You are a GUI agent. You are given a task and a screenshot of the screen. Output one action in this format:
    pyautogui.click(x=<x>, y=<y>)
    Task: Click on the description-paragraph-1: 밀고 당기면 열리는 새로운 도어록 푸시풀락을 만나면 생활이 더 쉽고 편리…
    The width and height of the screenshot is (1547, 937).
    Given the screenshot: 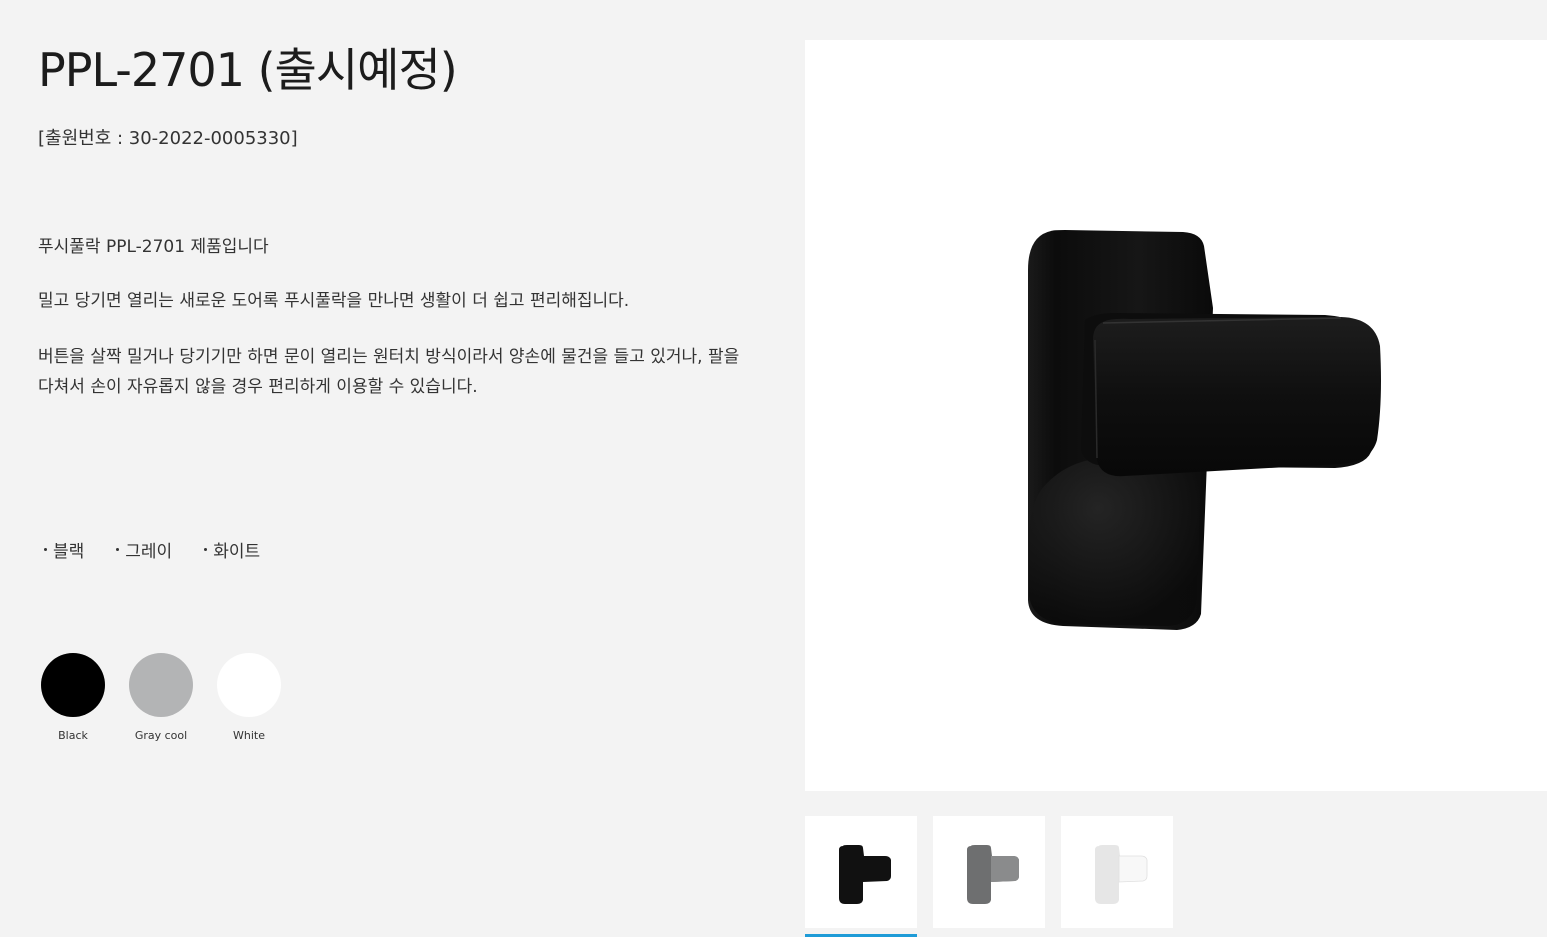 What is the action you would take?
    pyautogui.click(x=334, y=301)
    